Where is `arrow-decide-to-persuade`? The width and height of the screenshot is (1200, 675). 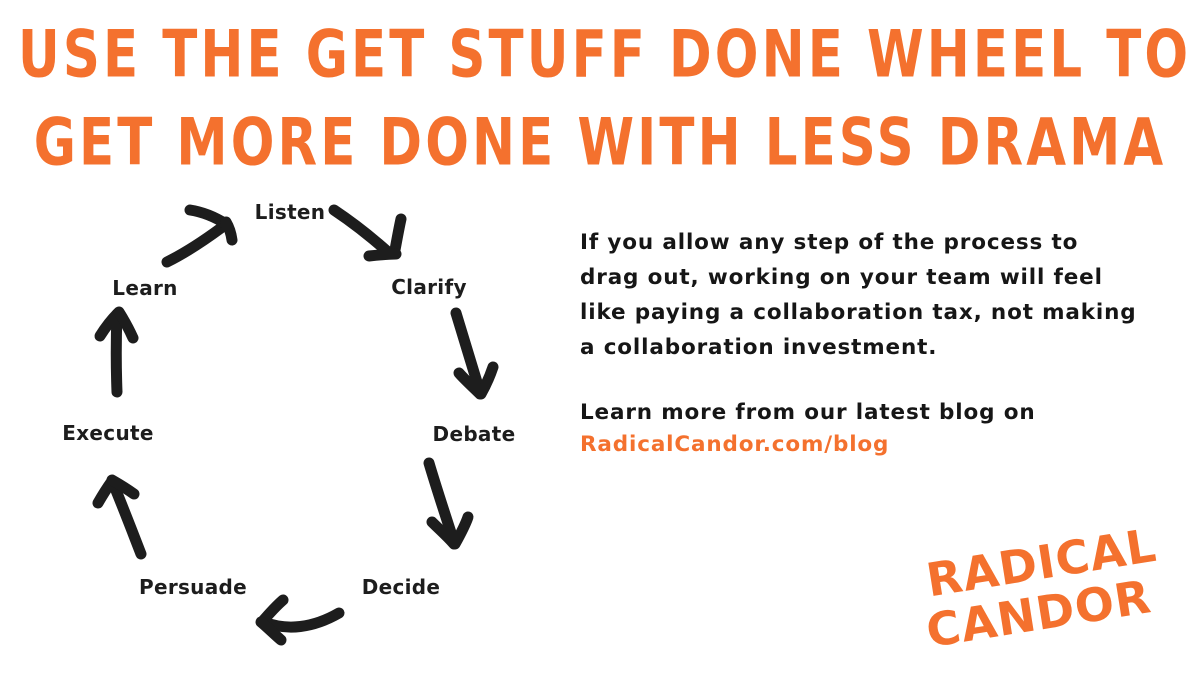
arrow-decide-to-persuade is located at coordinates (300, 620).